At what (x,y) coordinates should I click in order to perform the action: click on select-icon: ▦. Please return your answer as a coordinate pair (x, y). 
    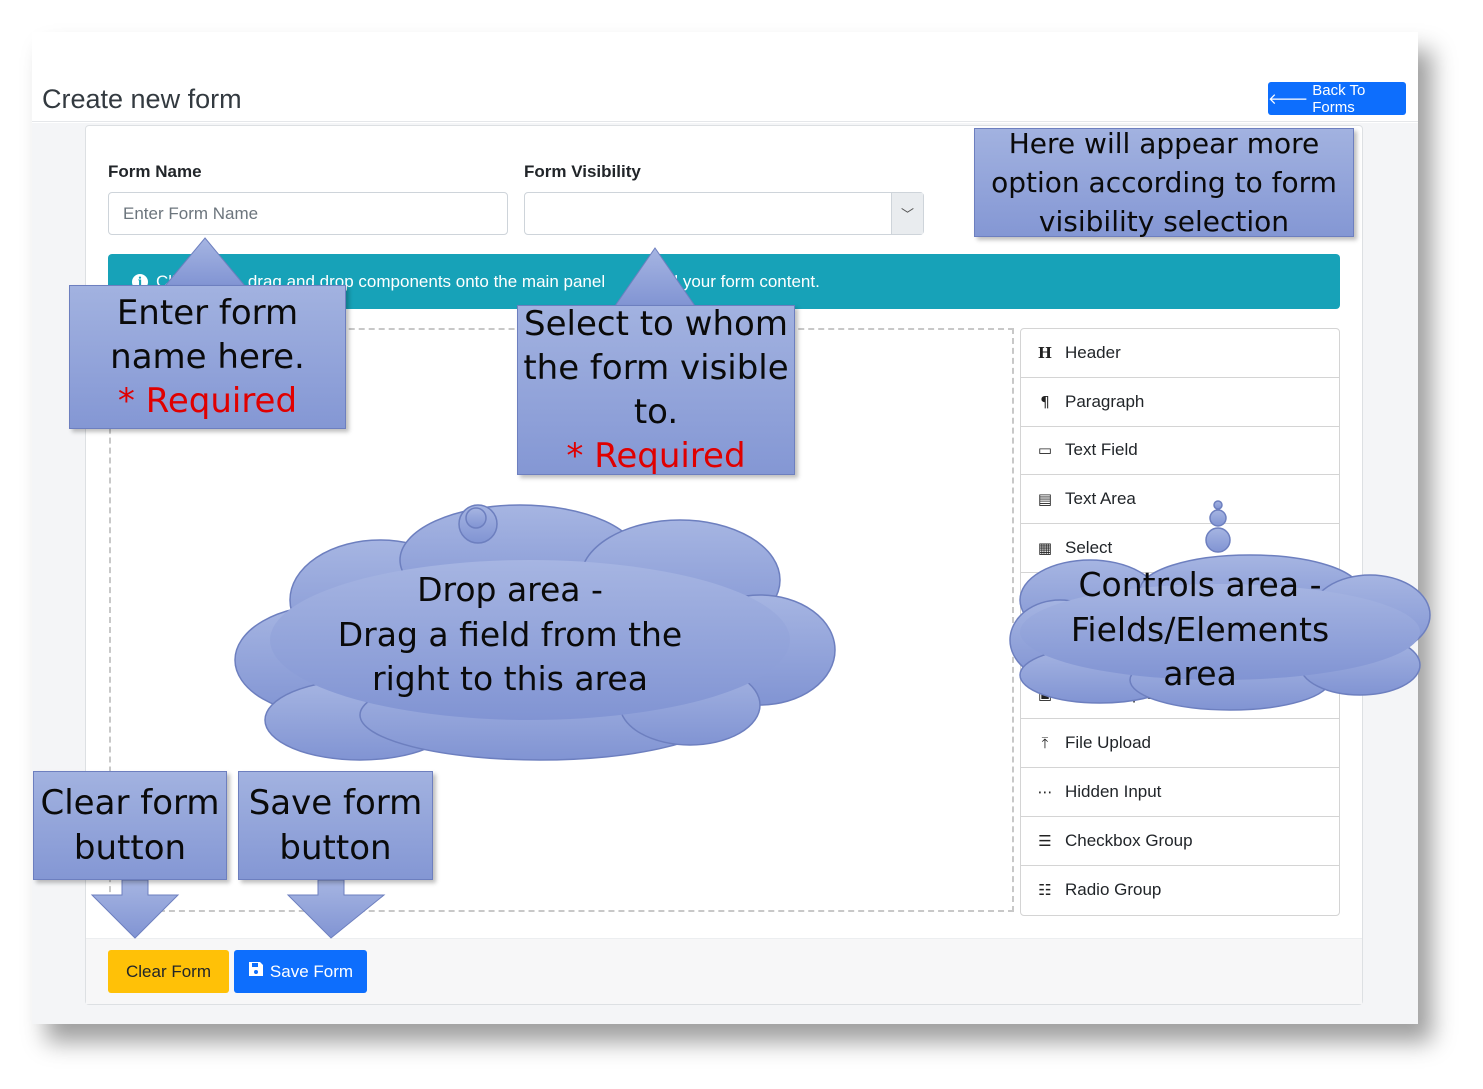
    Looking at the image, I should click on (1045, 548).